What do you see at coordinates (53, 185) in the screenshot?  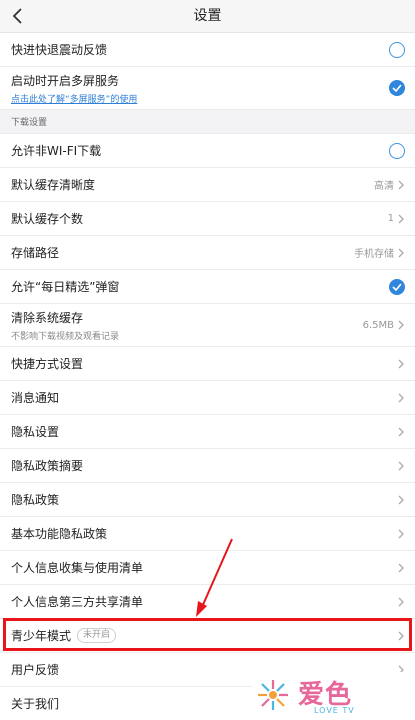 I see `setting-label: 默认缓存清晰度` at bounding box center [53, 185].